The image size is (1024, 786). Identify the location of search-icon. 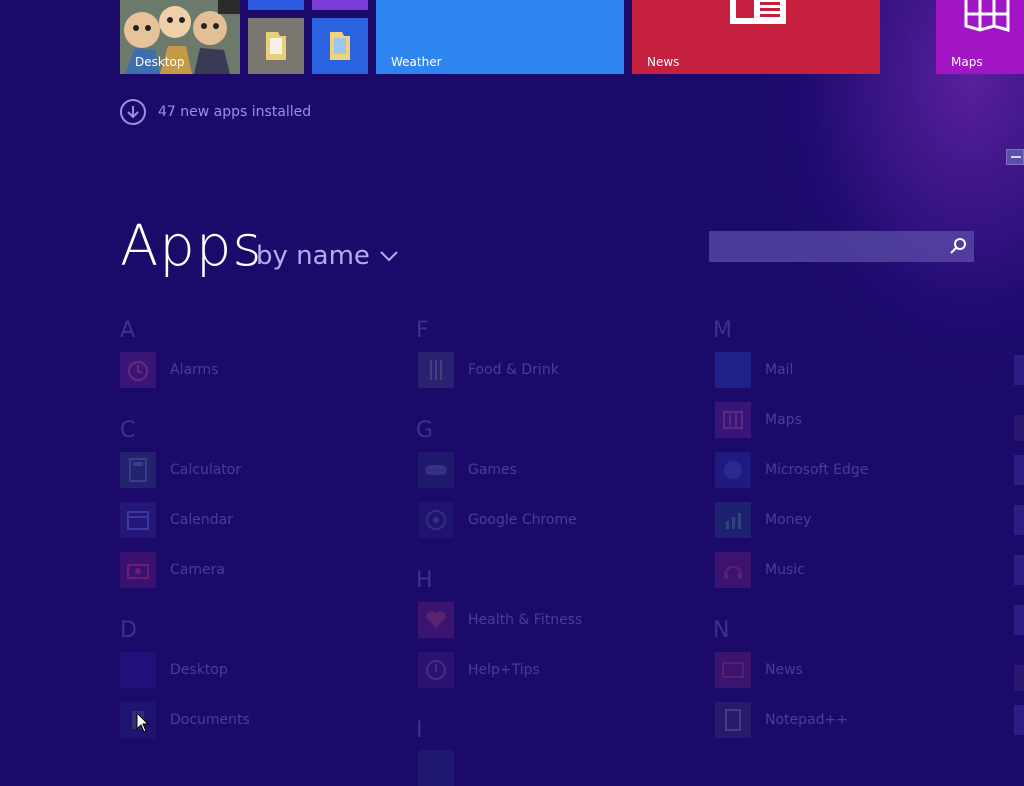
(958, 246).